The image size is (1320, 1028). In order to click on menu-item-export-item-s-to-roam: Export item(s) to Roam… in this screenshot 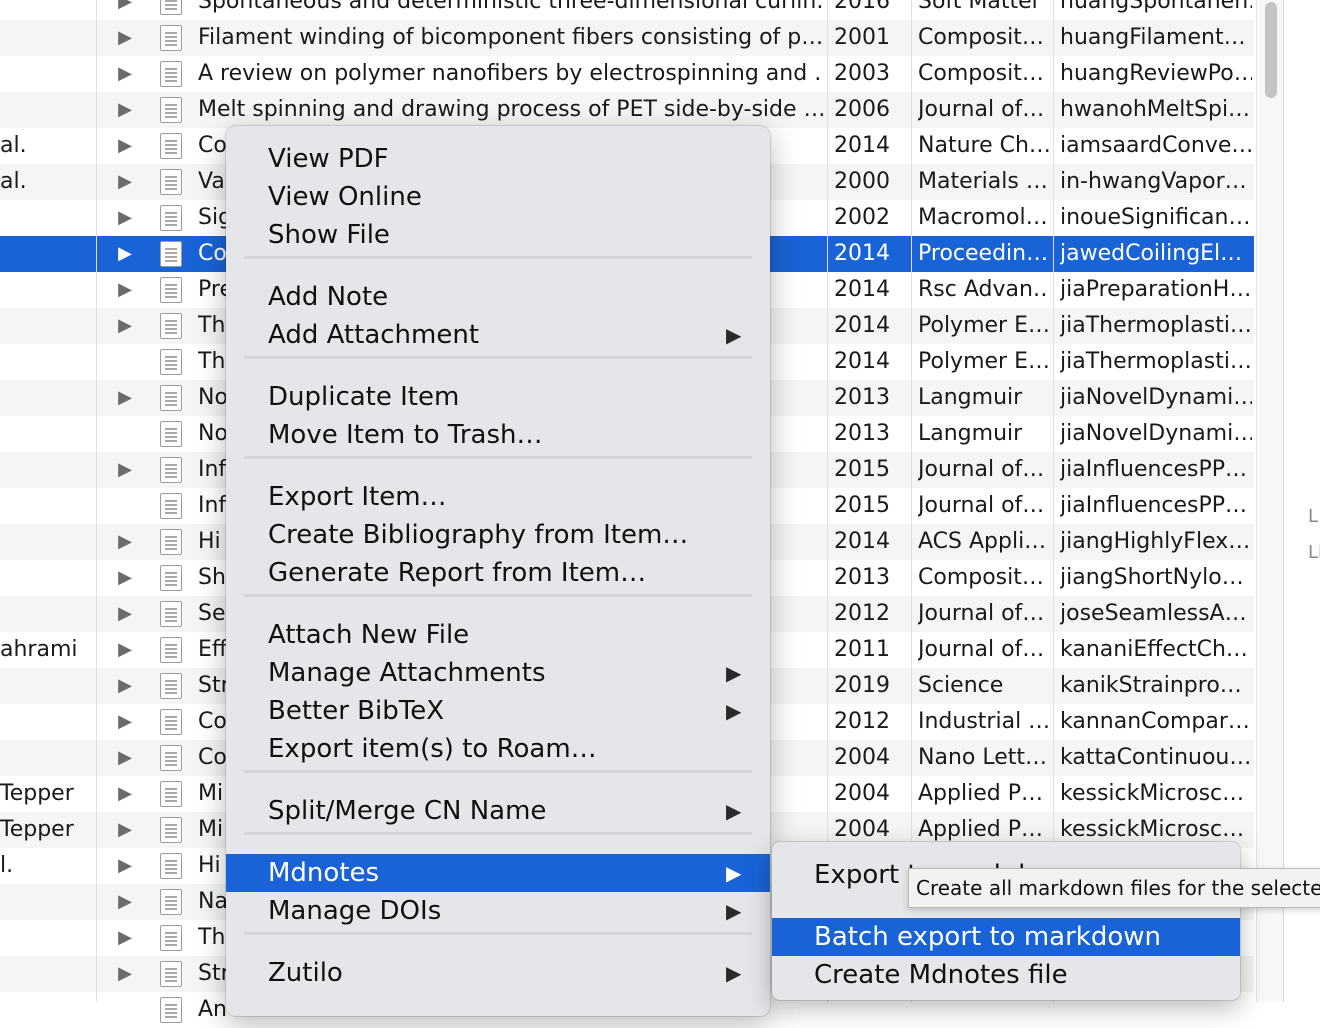, I will do `click(498, 749)`.